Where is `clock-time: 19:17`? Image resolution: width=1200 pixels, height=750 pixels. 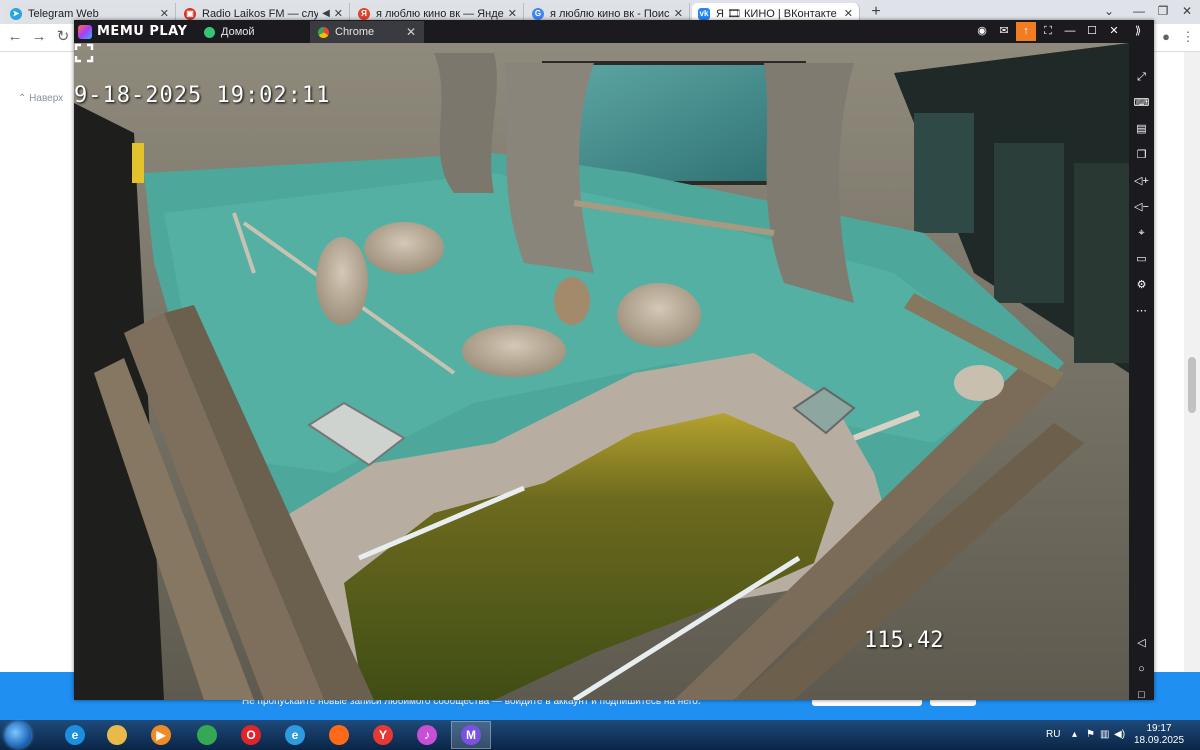 clock-time: 19:17 is located at coordinates (1159, 728).